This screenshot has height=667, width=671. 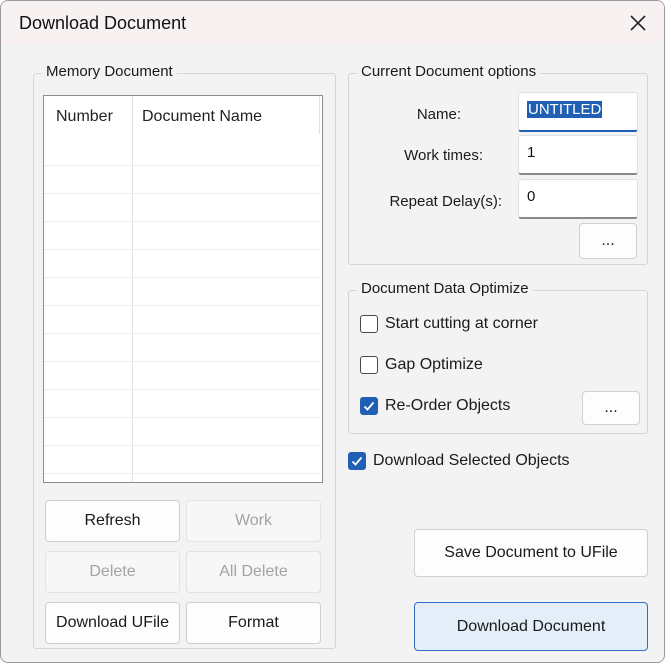 I want to click on download-selected-checkbox, so click(x=357, y=461).